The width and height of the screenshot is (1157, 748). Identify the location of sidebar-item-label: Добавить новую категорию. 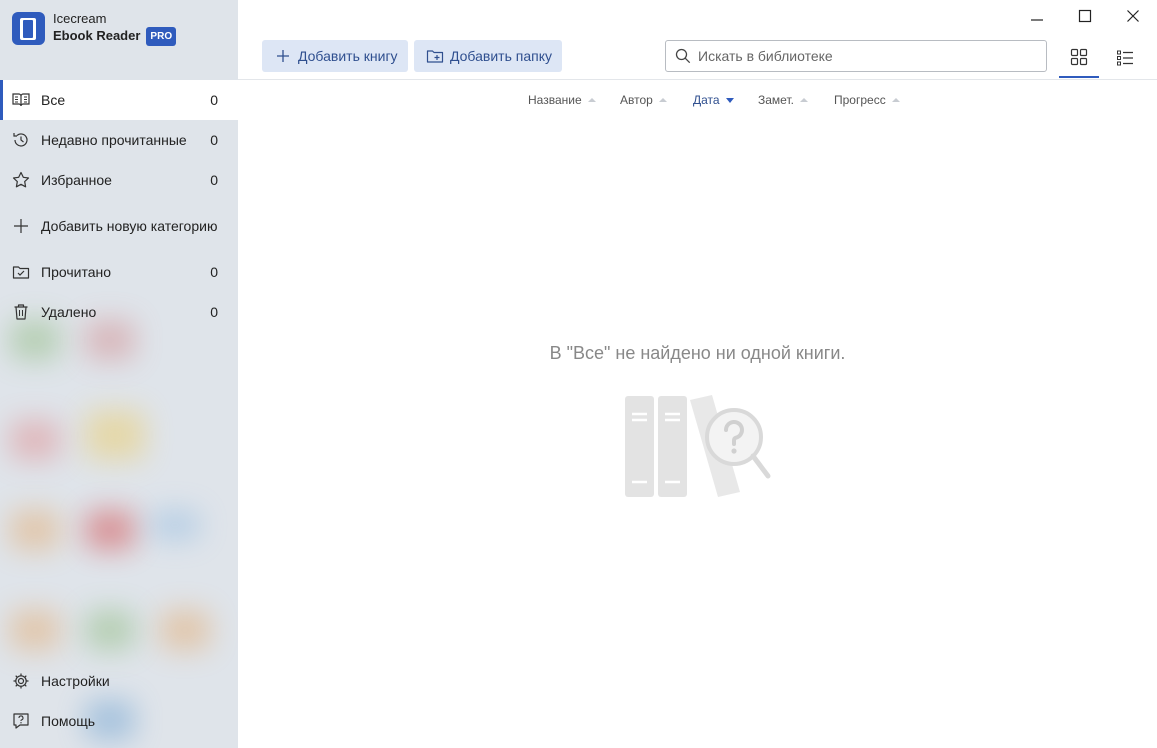
(129, 226).